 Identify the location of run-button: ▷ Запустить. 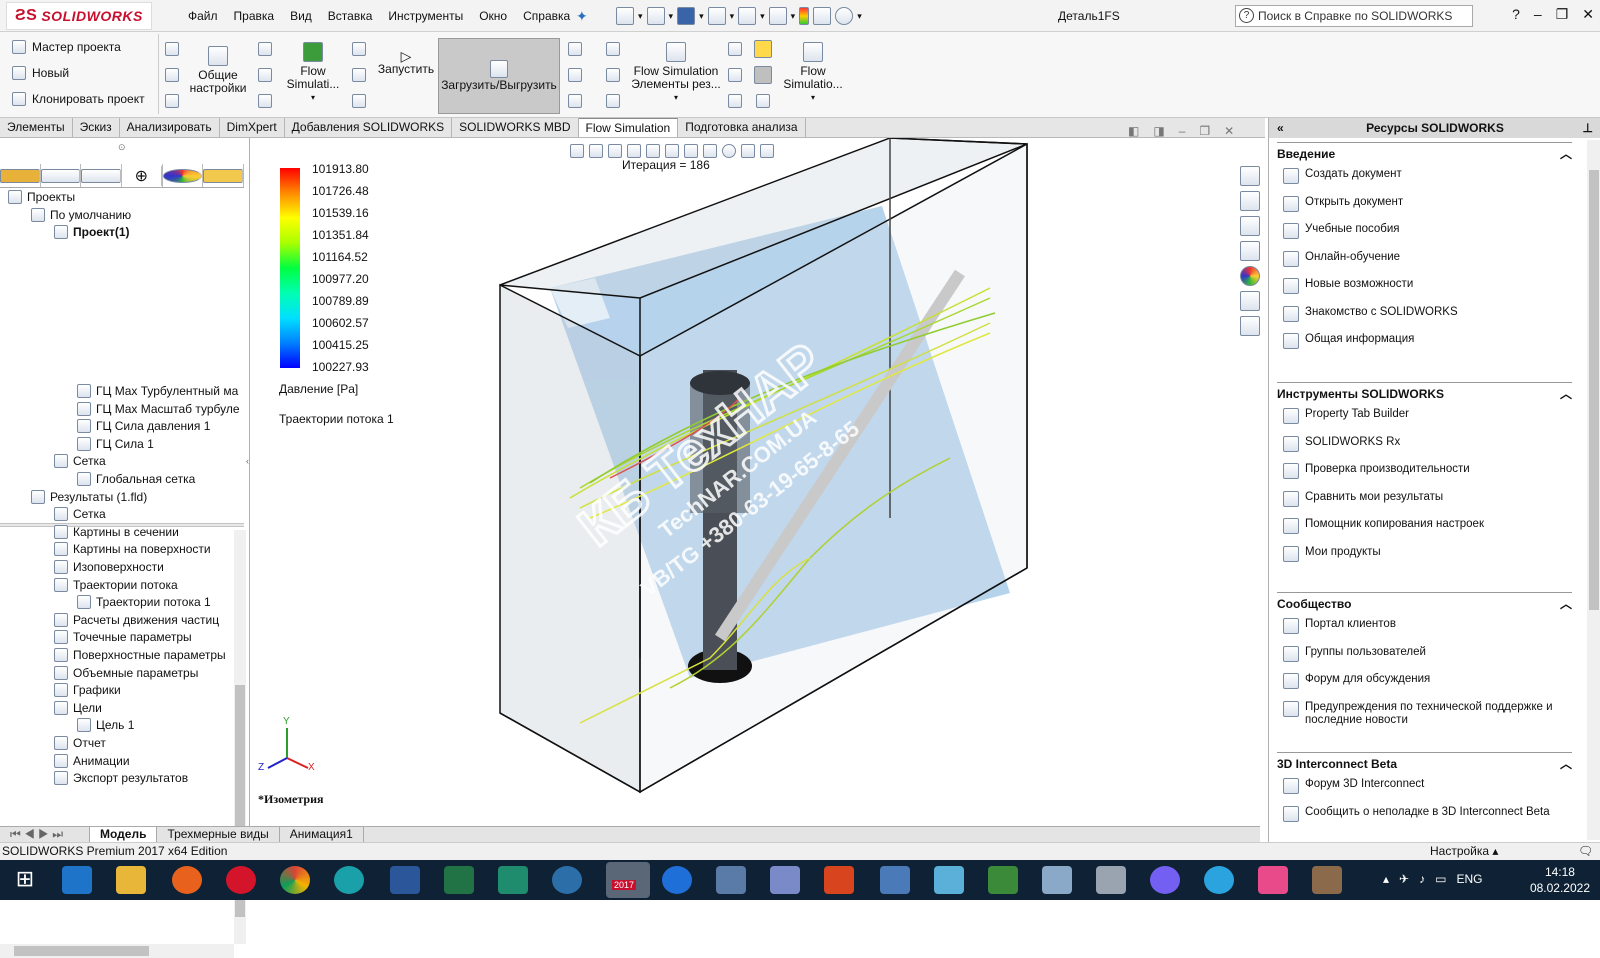
(406, 62).